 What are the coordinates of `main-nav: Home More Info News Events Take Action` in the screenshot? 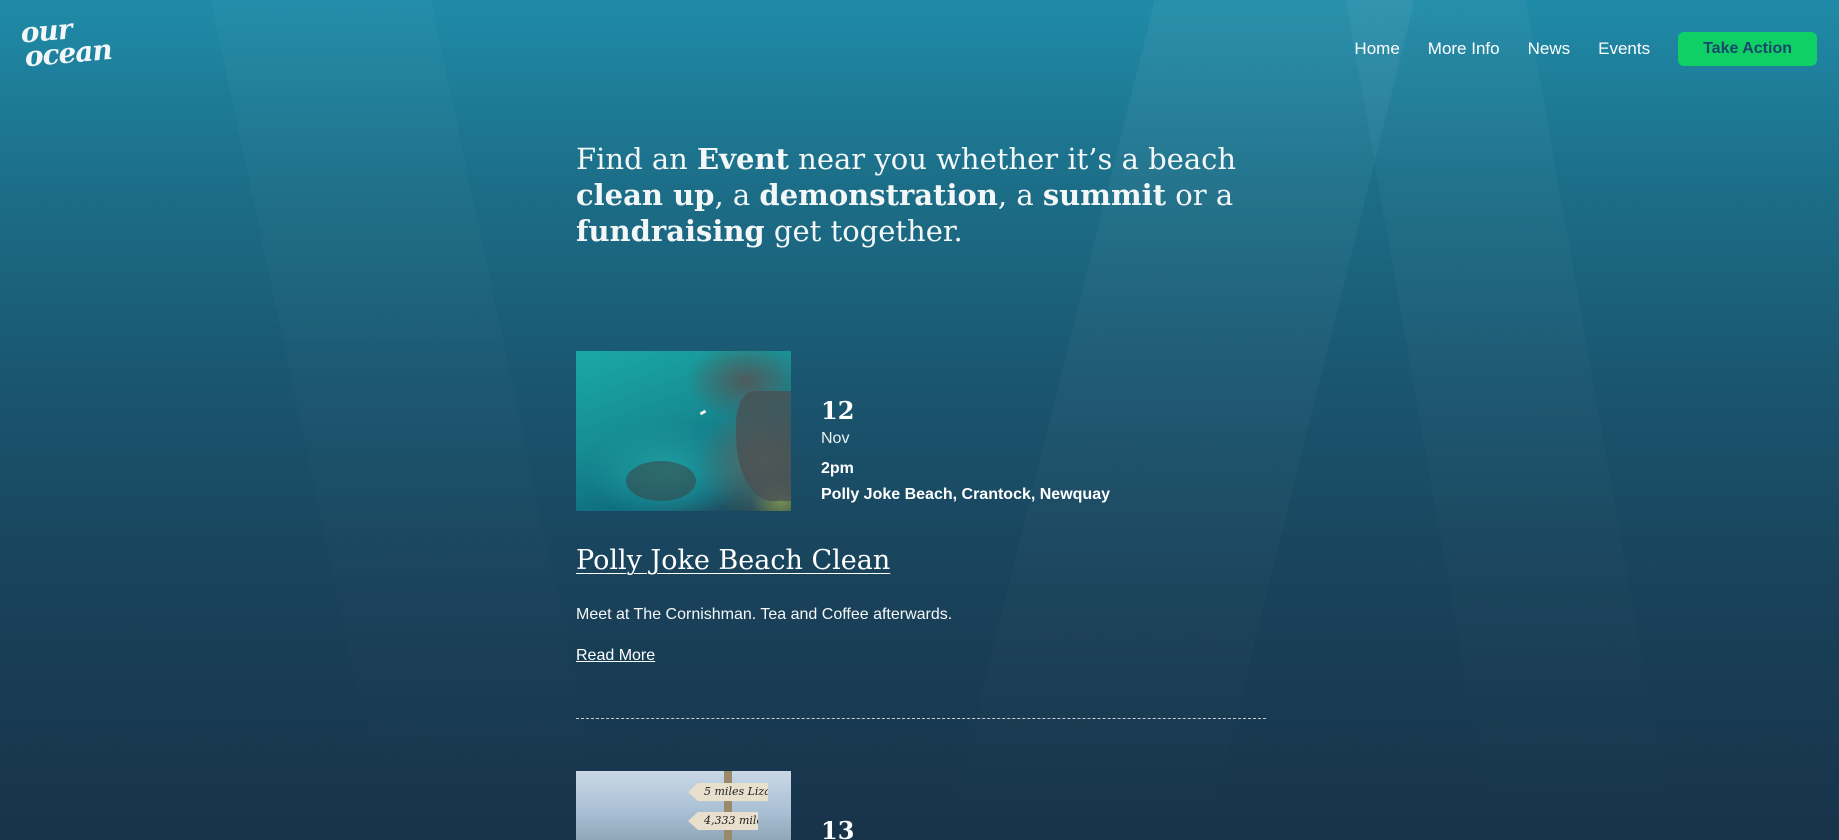 It's located at (1571, 49).